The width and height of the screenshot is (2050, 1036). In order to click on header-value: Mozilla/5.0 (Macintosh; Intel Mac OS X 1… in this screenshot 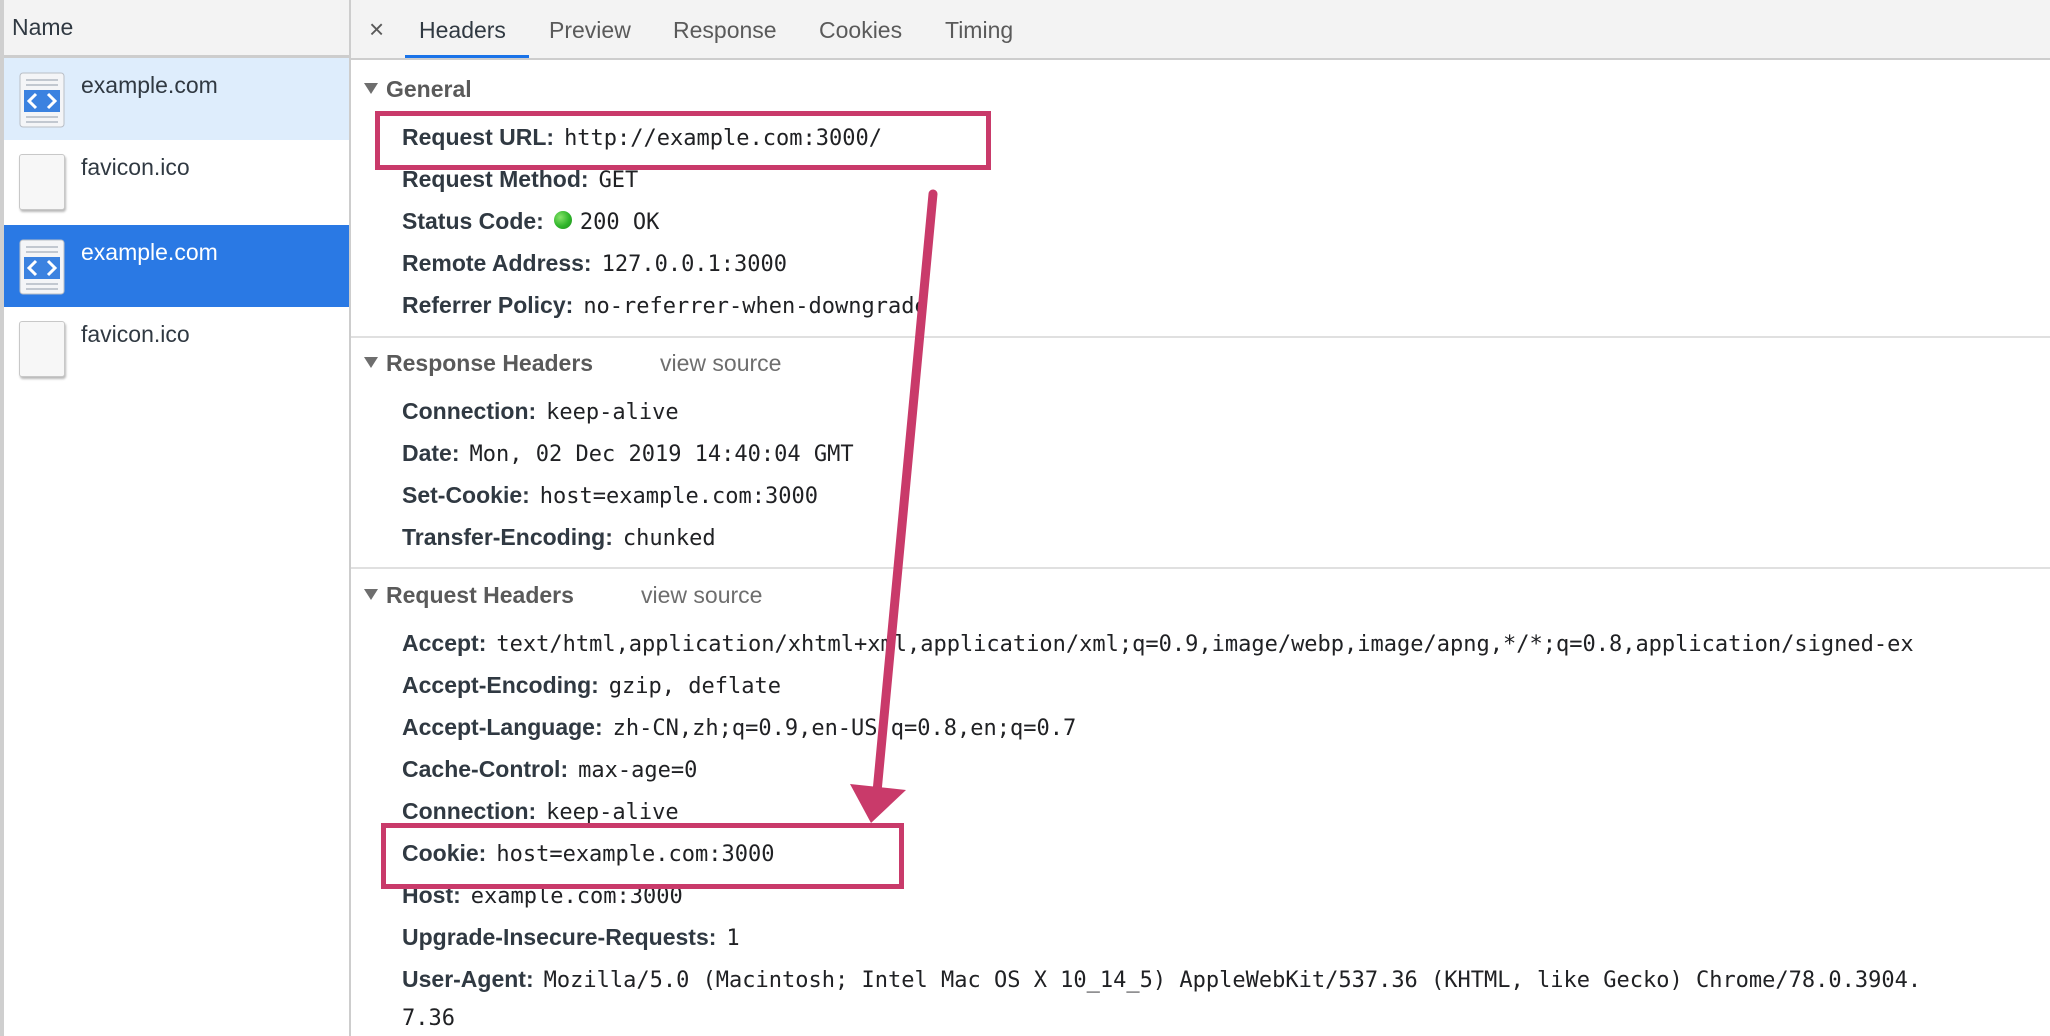, I will do `click(1232, 980)`.